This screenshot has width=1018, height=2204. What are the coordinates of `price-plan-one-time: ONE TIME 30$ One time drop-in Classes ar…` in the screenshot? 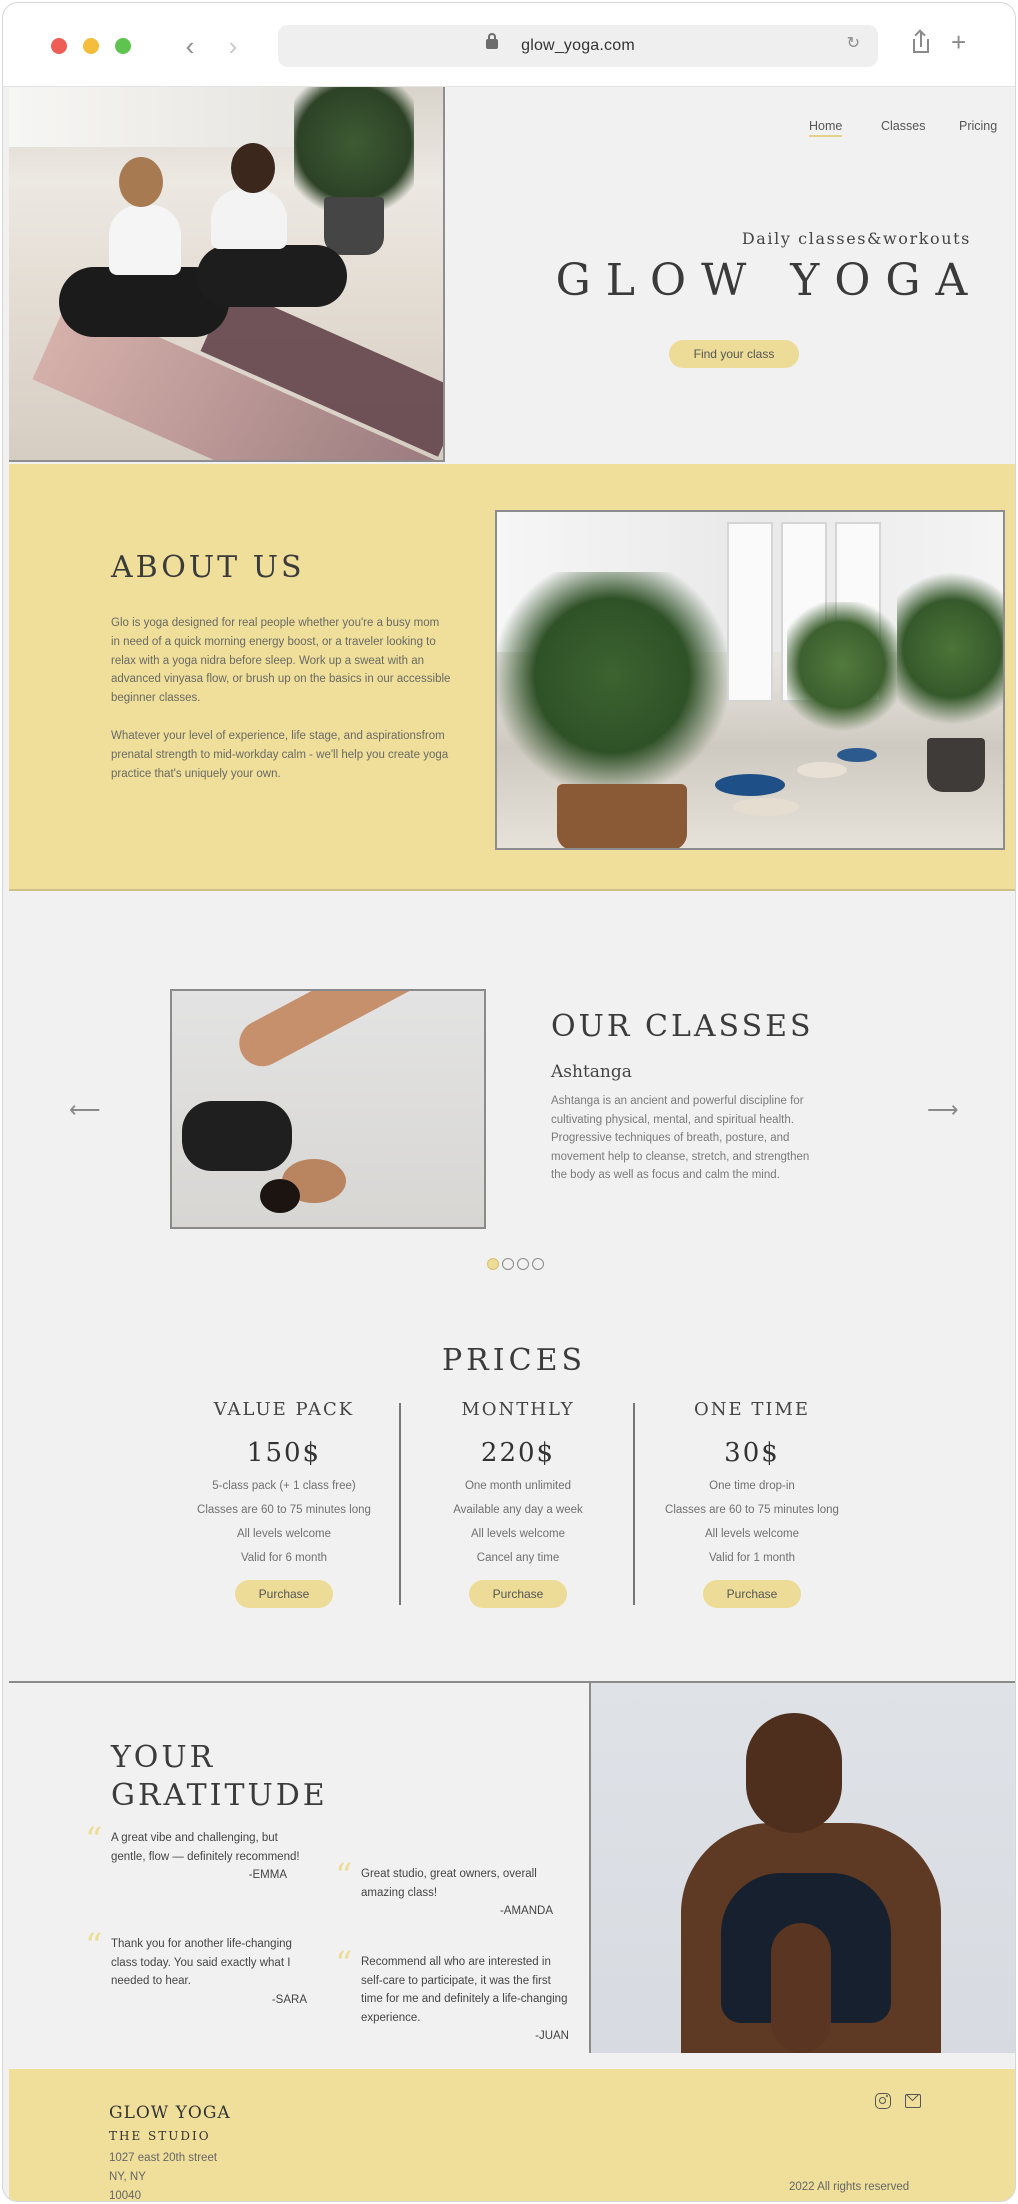 It's located at (752, 1503).